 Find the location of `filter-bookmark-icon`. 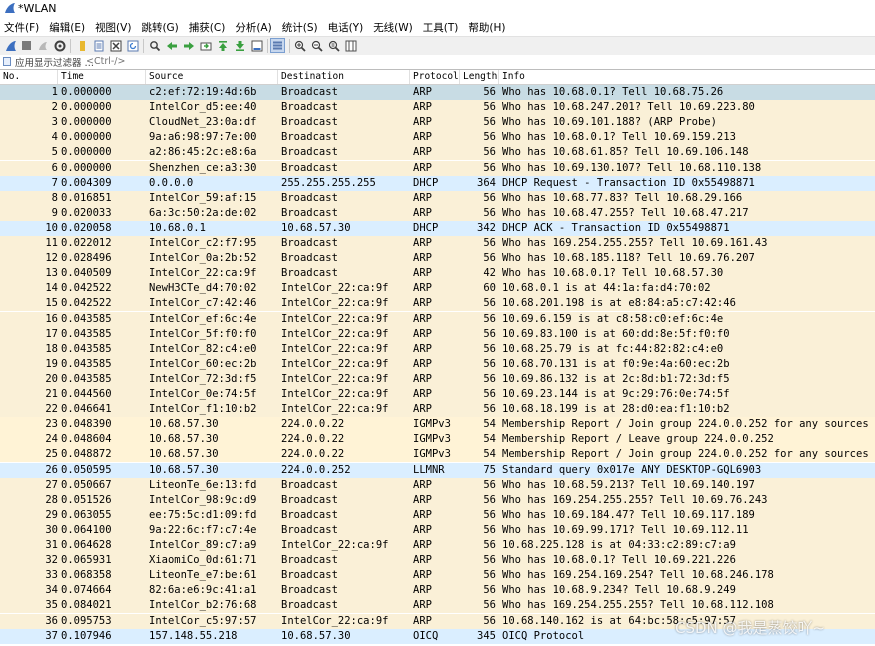

filter-bookmark-icon is located at coordinates (7, 61).